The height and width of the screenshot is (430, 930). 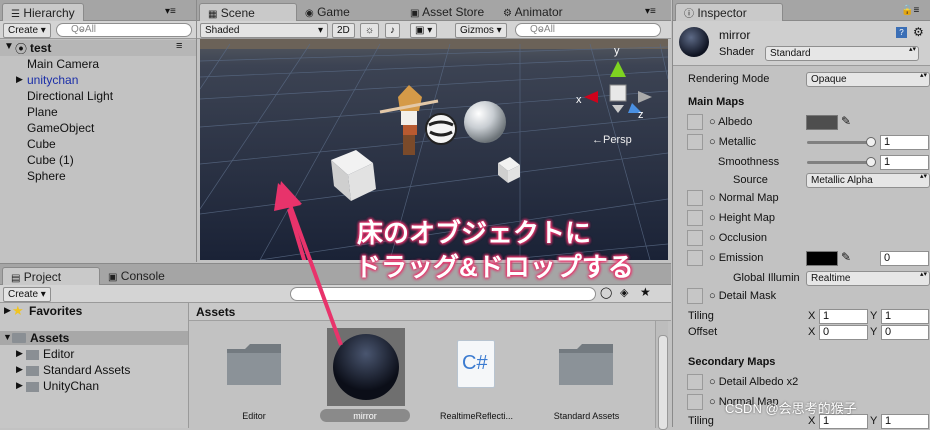 What do you see at coordinates (843, 332) in the screenshot?
I see `offset-x-field: 0` at bounding box center [843, 332].